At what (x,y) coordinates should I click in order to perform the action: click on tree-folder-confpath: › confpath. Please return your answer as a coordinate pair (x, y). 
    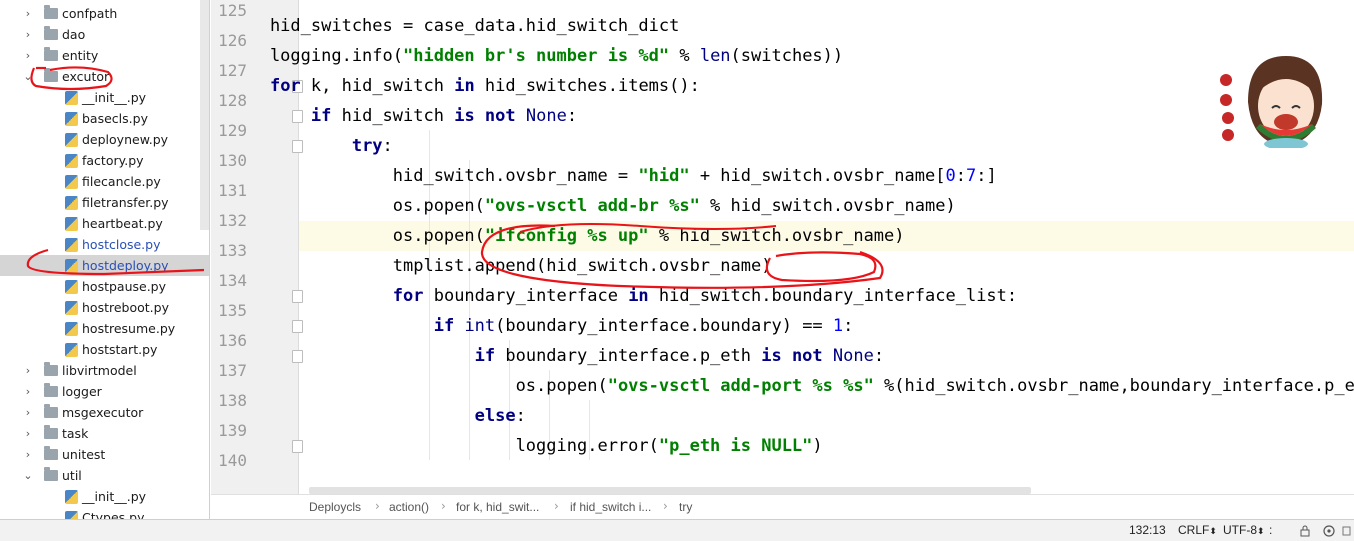
    Looking at the image, I should click on (104, 13).